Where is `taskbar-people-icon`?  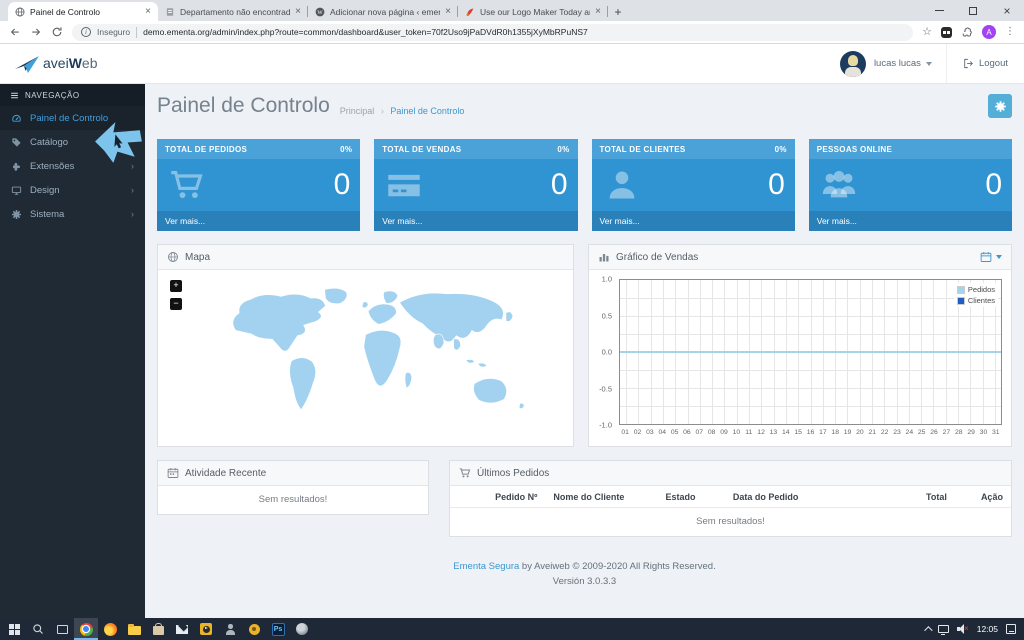
taskbar-people-icon is located at coordinates (230, 629).